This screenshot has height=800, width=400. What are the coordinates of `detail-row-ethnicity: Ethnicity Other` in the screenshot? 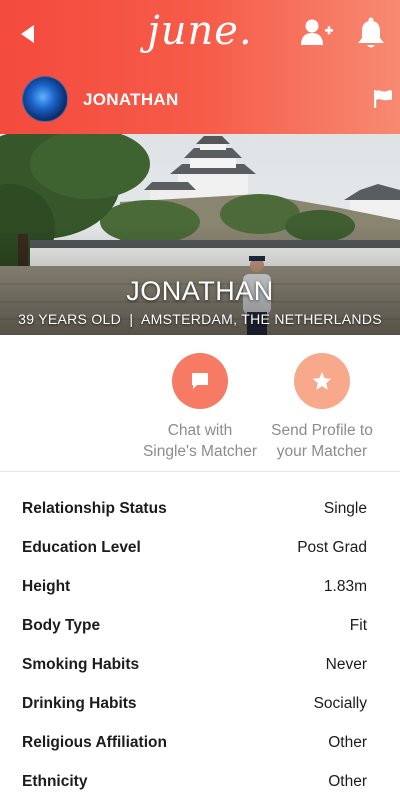 It's located at (200, 781).